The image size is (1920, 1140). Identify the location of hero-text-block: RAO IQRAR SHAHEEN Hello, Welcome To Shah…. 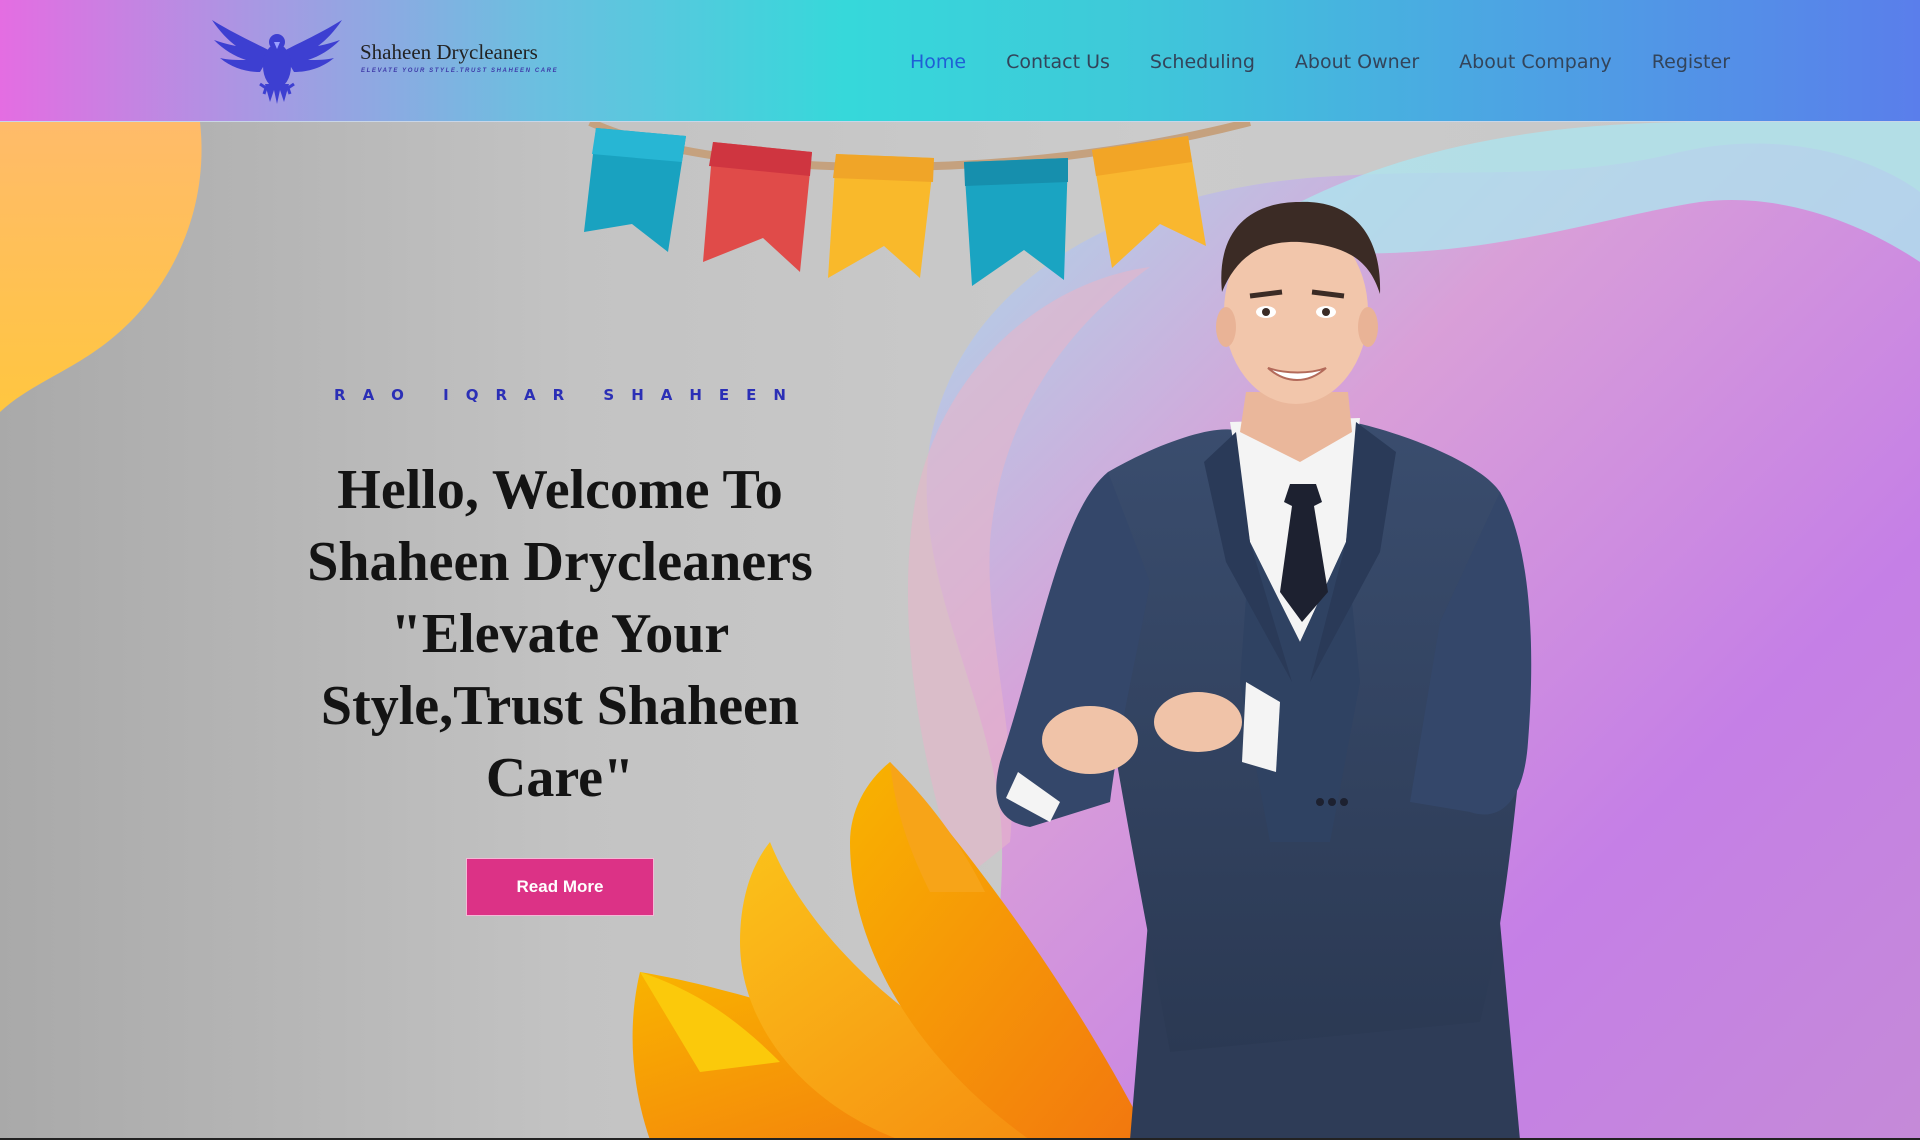
(560, 651).